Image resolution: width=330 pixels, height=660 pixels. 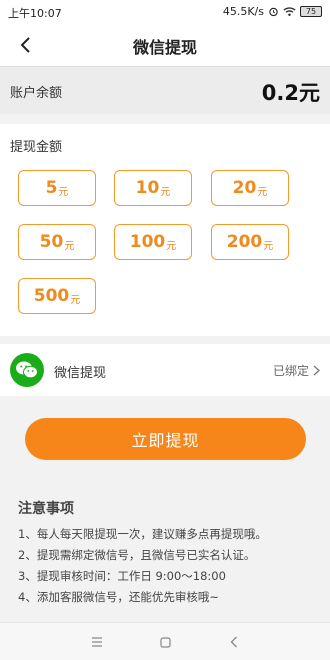 I want to click on network-speed: 45.5K/s, so click(x=243, y=11).